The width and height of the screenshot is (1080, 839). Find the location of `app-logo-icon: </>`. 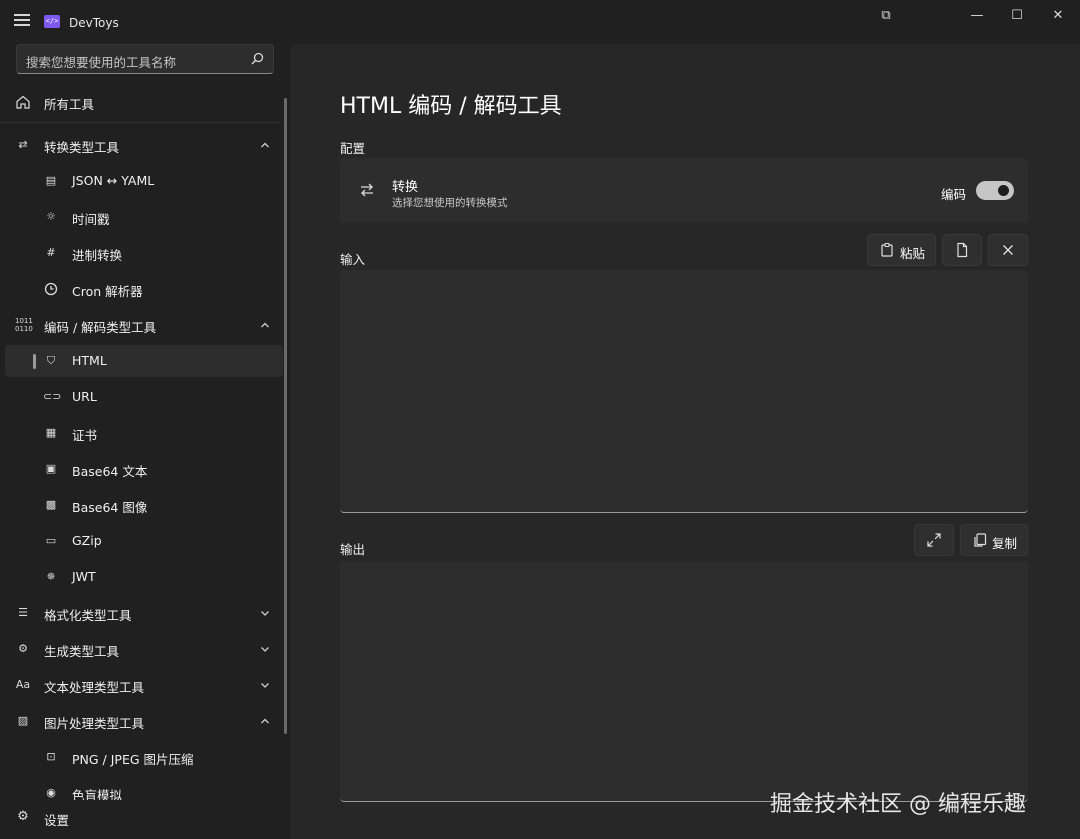

app-logo-icon: </> is located at coordinates (52, 21).